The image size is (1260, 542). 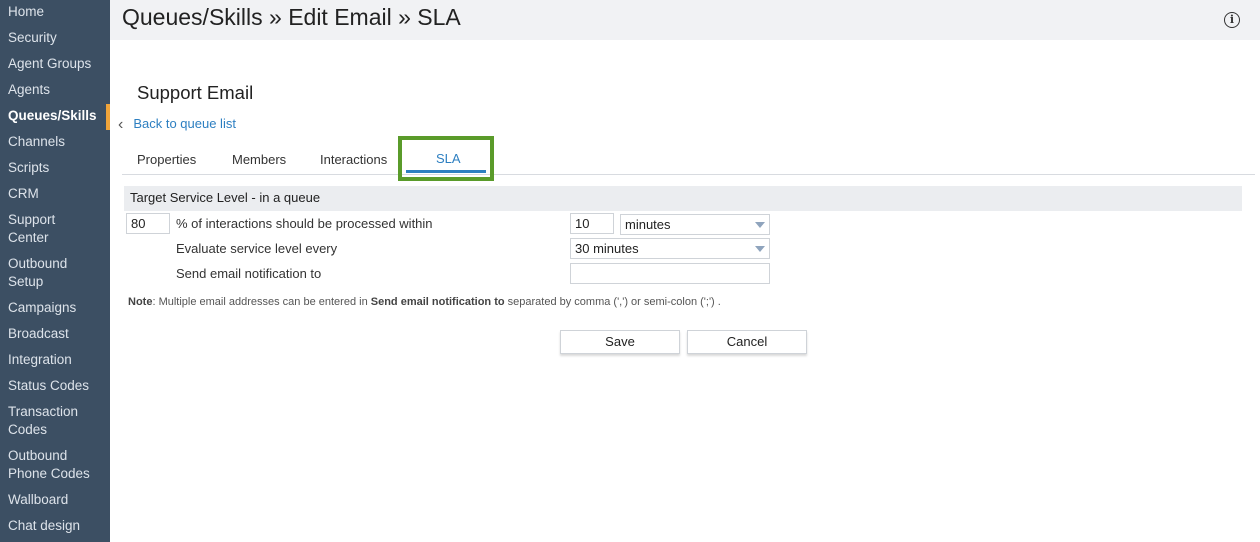 What do you see at coordinates (259, 159) in the screenshot?
I see `tab-members: Members` at bounding box center [259, 159].